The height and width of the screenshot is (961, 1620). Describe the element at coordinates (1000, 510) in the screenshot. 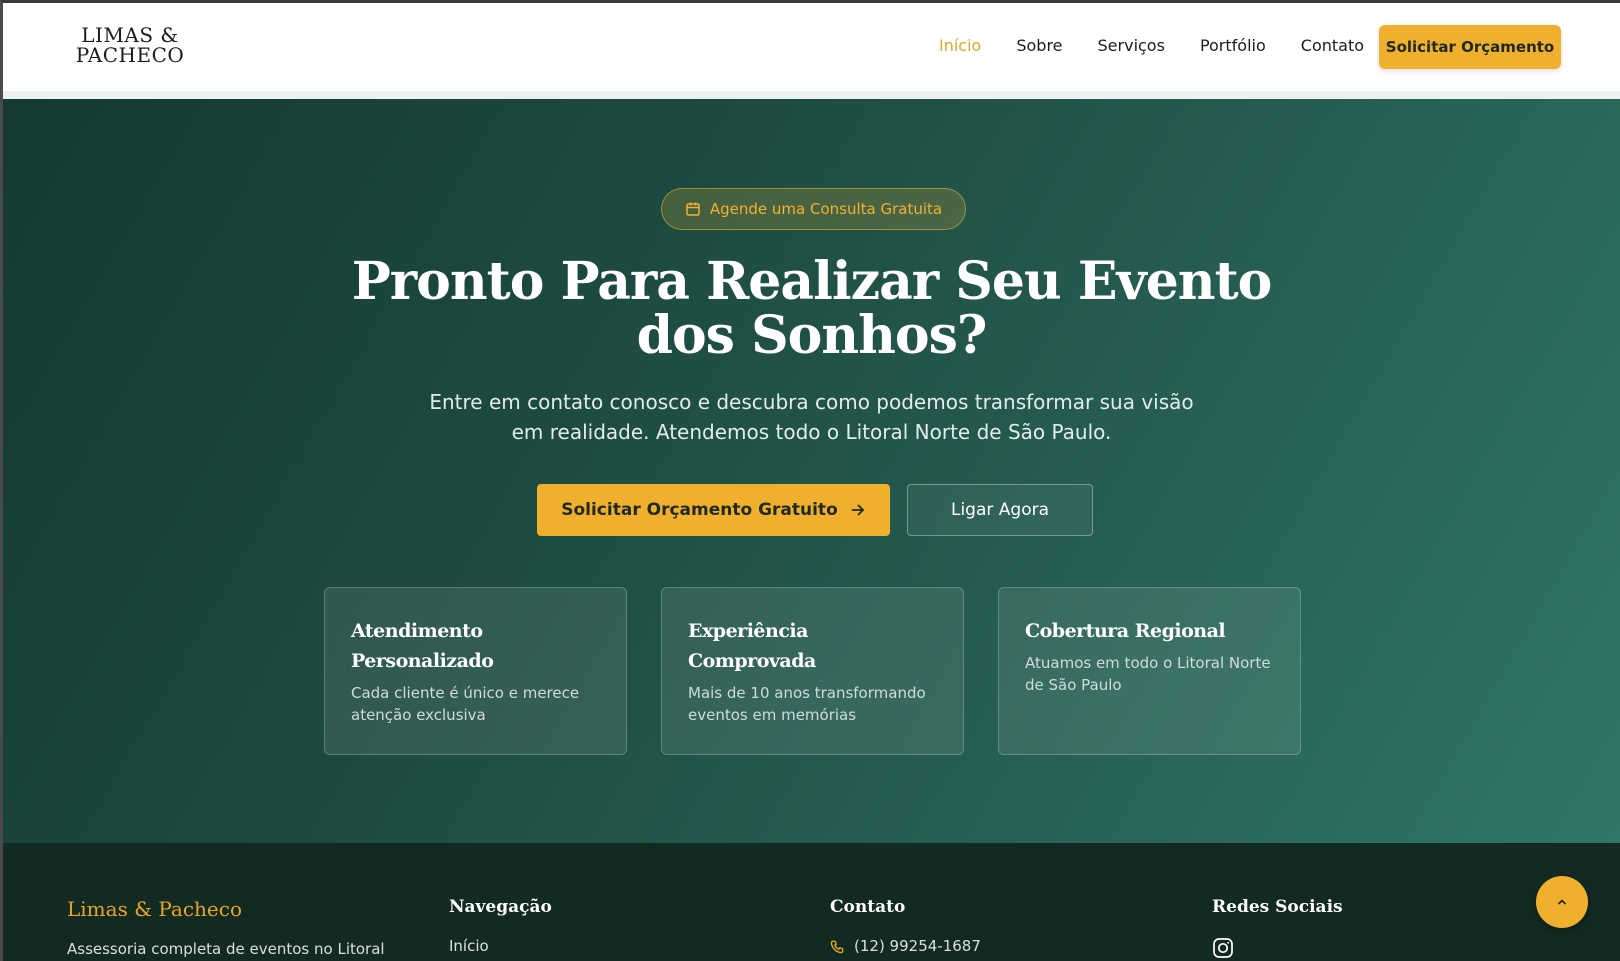

I see `call-now-button: Ligar Agora` at that location.